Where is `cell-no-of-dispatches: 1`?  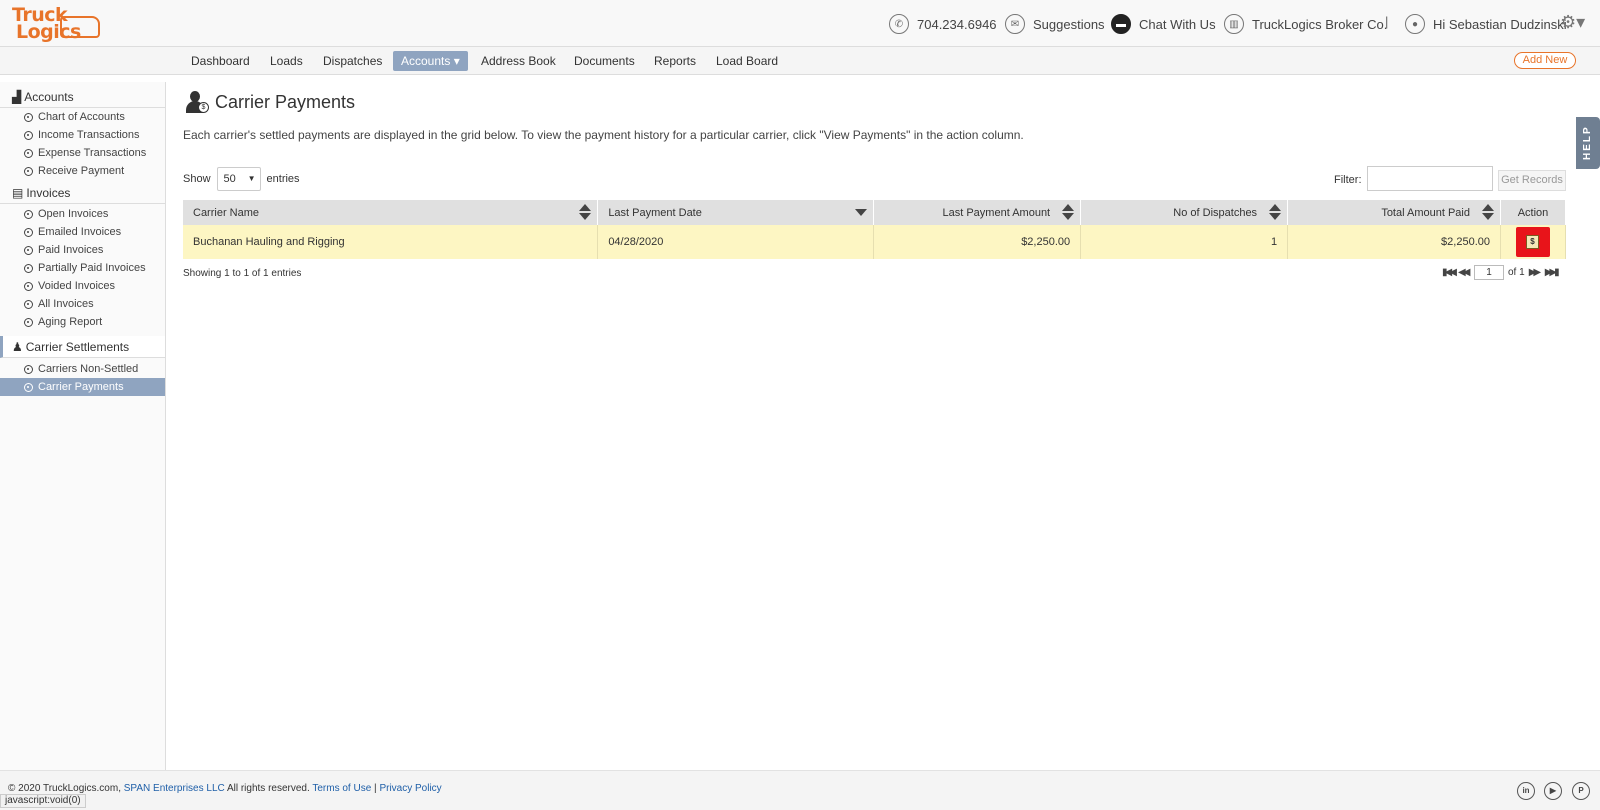
cell-no-of-dispatches: 1 is located at coordinates (1184, 242).